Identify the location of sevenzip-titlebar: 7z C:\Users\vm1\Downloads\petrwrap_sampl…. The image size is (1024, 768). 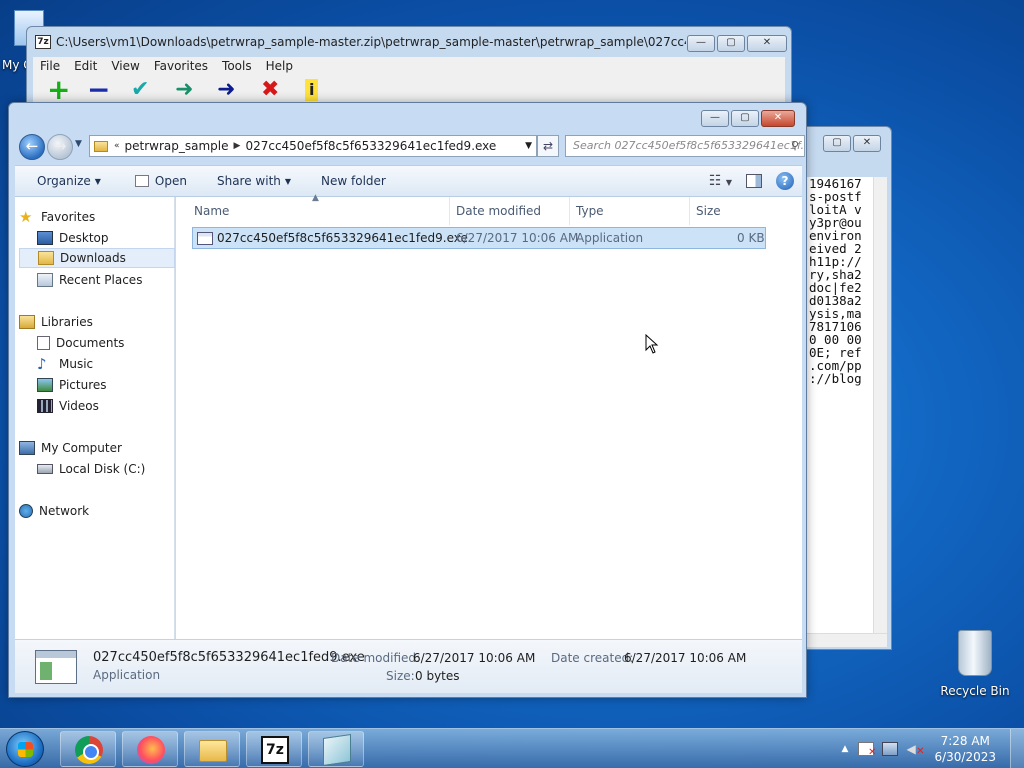
(409, 42).